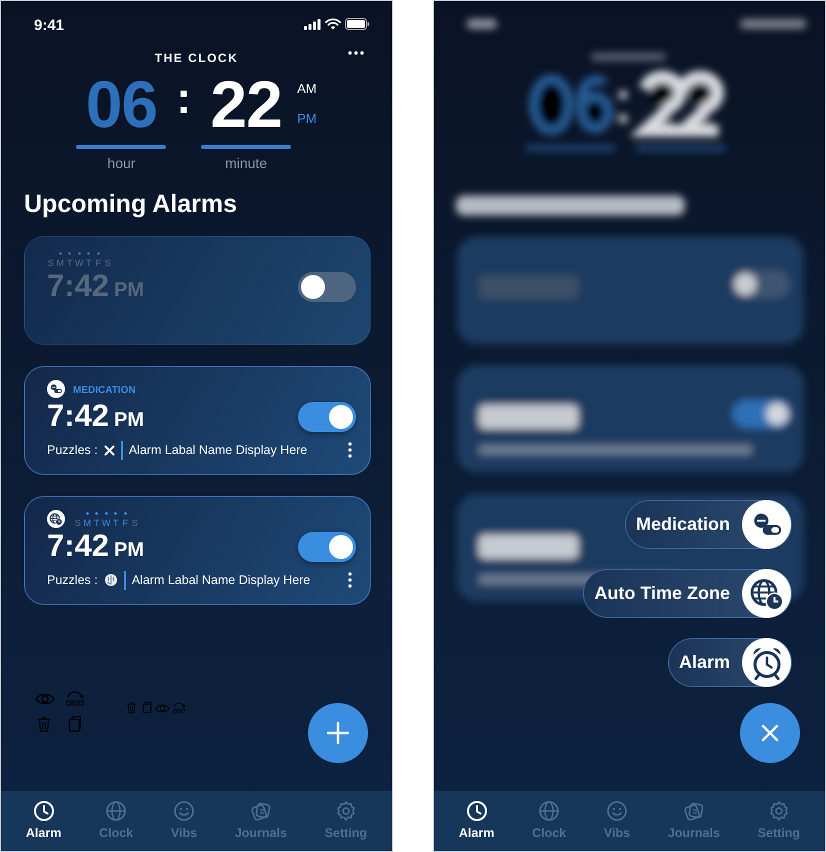  What do you see at coordinates (356, 53) in the screenshot?
I see `more-icon` at bounding box center [356, 53].